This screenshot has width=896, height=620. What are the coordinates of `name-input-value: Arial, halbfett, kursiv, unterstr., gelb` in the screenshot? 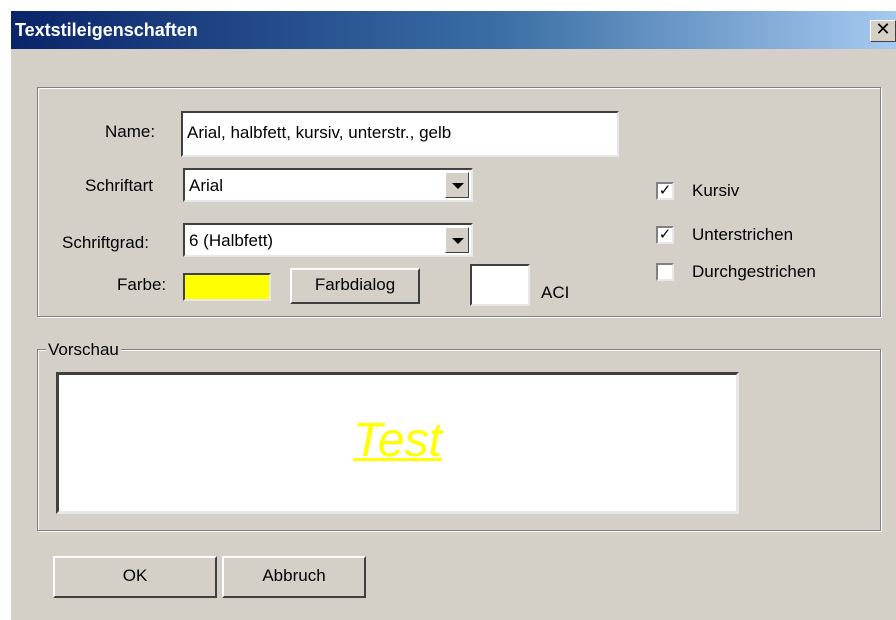 It's located at (319, 132).